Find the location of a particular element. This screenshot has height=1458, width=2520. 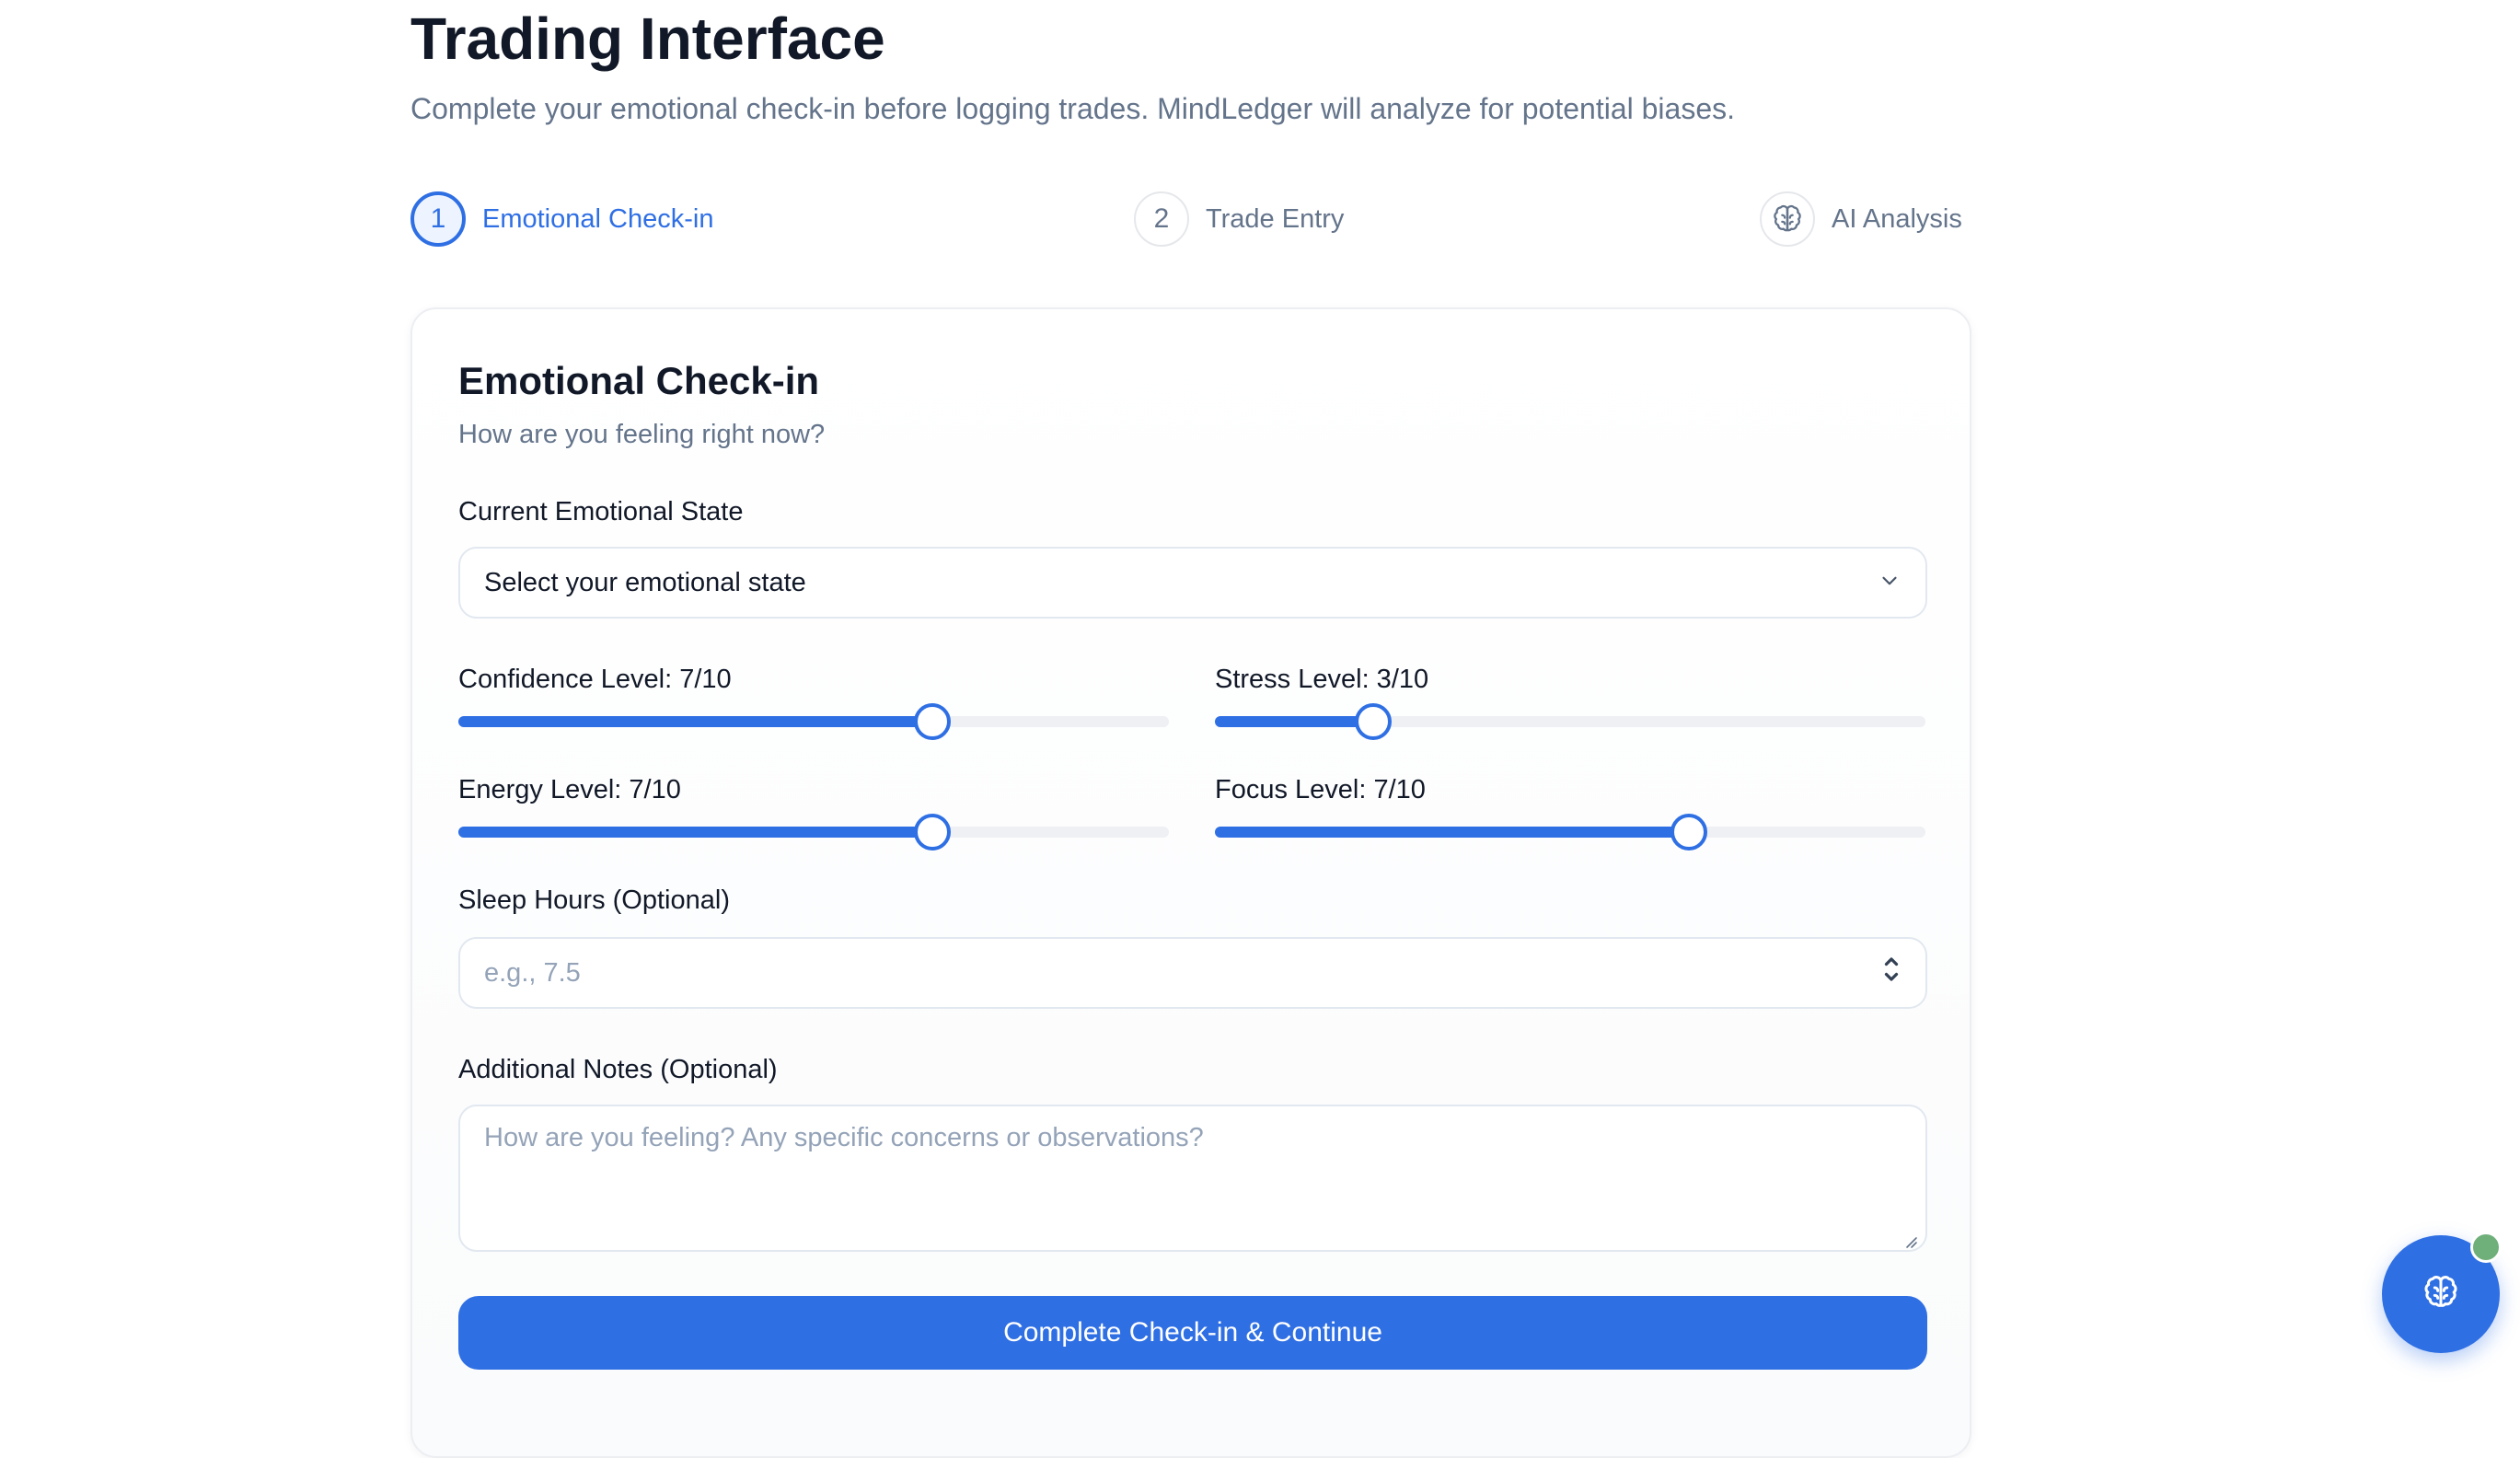

energy-slider is located at coordinates (813, 832).